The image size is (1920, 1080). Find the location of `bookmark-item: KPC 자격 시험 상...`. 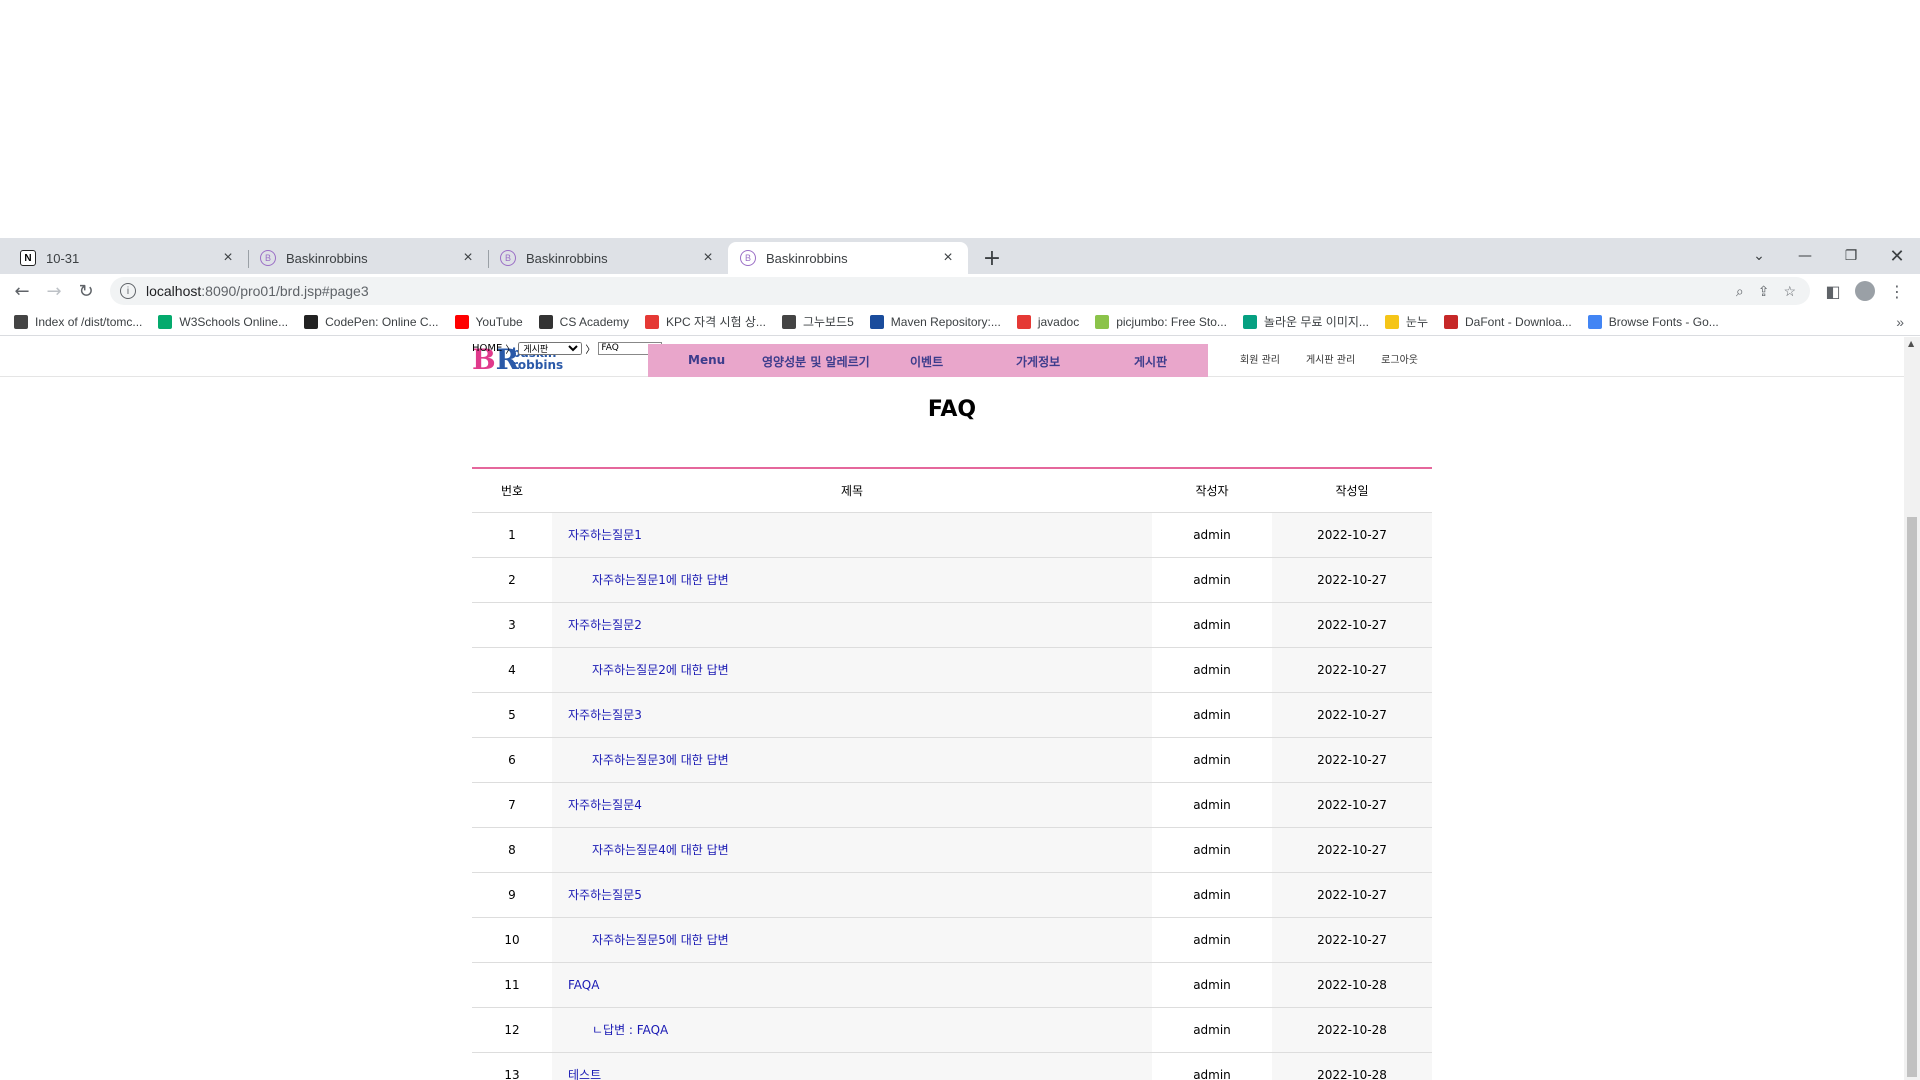

bookmark-item: KPC 자격 시험 상... is located at coordinates (705, 321).